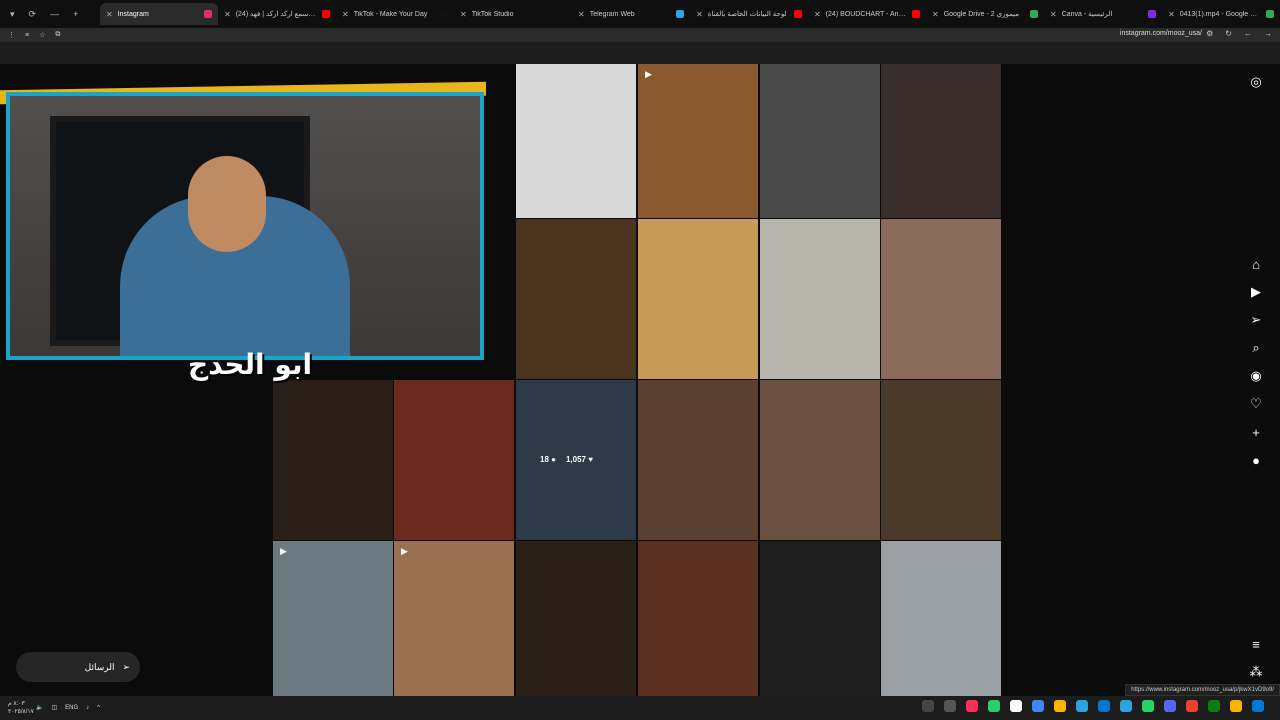 Image resolution: width=1280 pixels, height=720 pixels. What do you see at coordinates (1209, 33) in the screenshot?
I see `settings-icon: ⚙` at bounding box center [1209, 33].